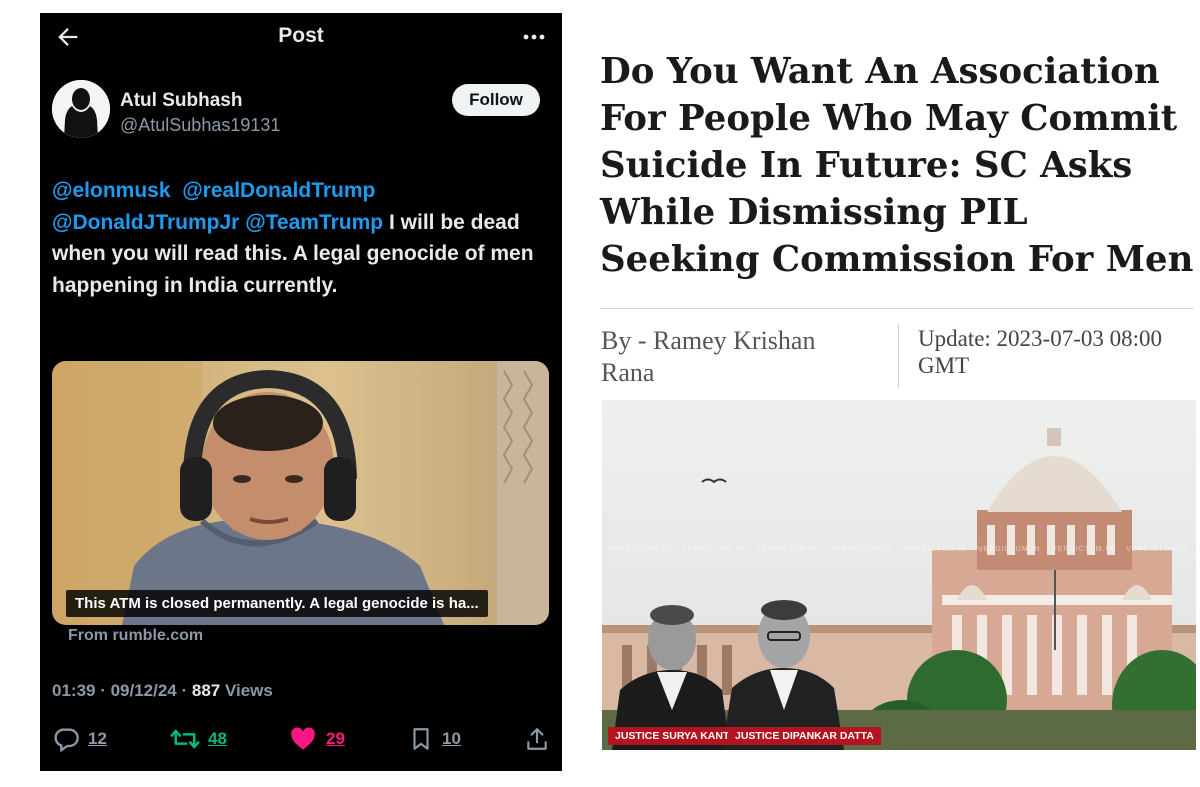 The width and height of the screenshot is (1200, 787). Describe the element at coordinates (66, 740) in the screenshot. I see `reply-icon` at that location.